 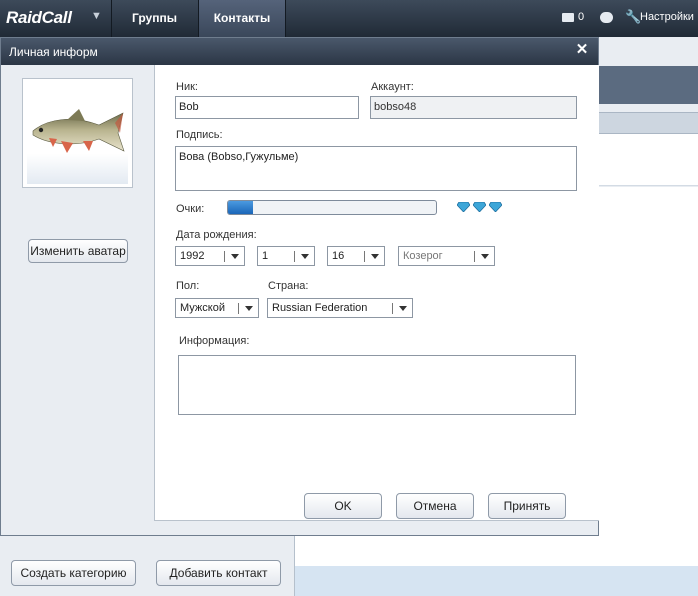 What do you see at coordinates (190, 209) in the screenshot?
I see `points-label: Очки:` at bounding box center [190, 209].